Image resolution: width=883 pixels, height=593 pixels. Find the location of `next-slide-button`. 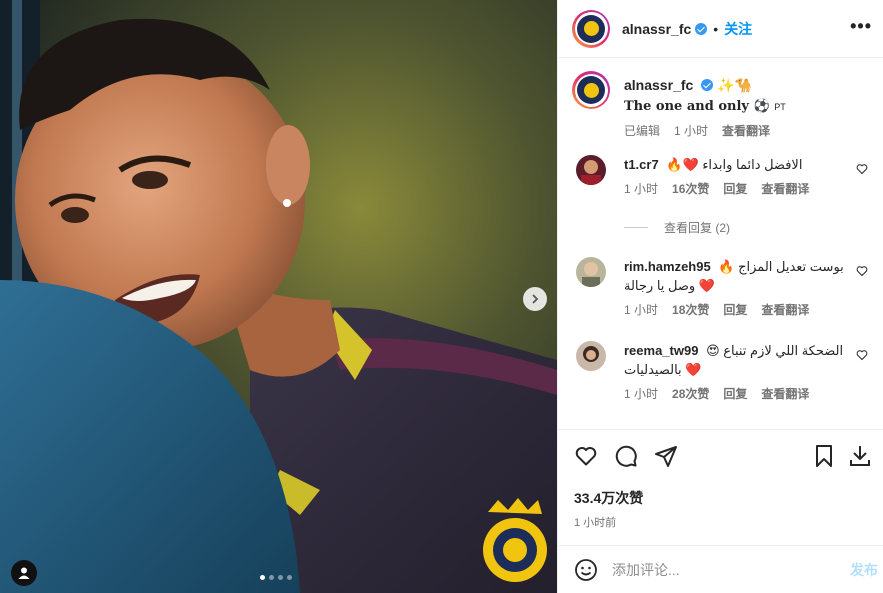

next-slide-button is located at coordinates (535, 299).